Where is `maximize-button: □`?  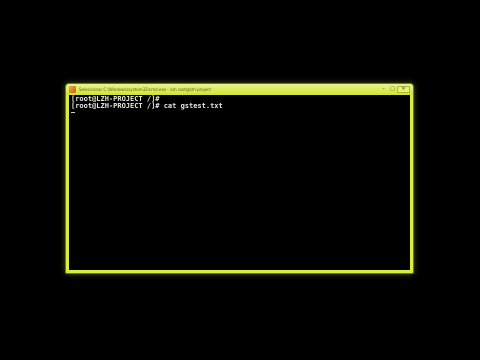
maximize-button: □ is located at coordinates (392, 89).